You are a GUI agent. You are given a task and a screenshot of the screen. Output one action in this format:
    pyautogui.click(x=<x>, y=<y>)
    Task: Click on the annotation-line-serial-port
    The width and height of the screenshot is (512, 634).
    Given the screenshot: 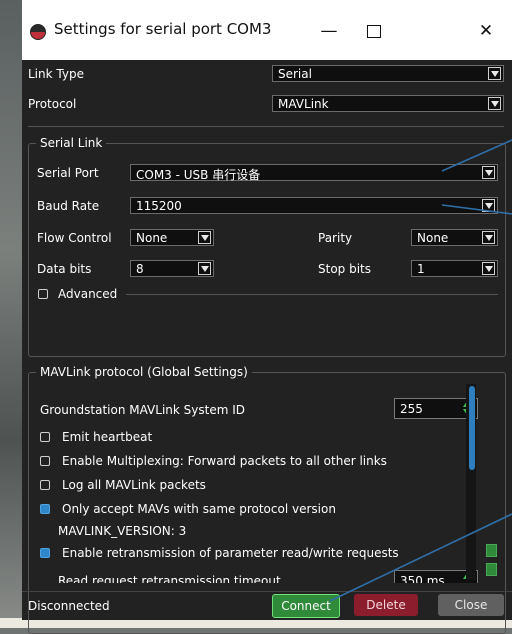 What is the action you would take?
    pyautogui.click(x=476, y=155)
    